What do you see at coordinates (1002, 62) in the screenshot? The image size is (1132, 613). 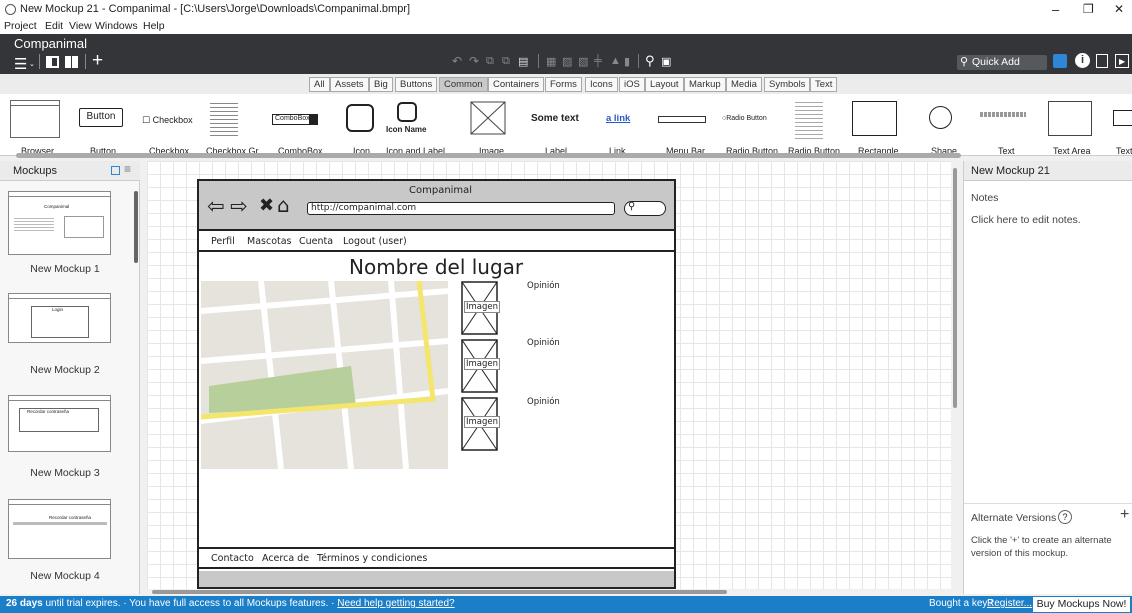 I see `quick-add-input: ⚲ Quick Add` at bounding box center [1002, 62].